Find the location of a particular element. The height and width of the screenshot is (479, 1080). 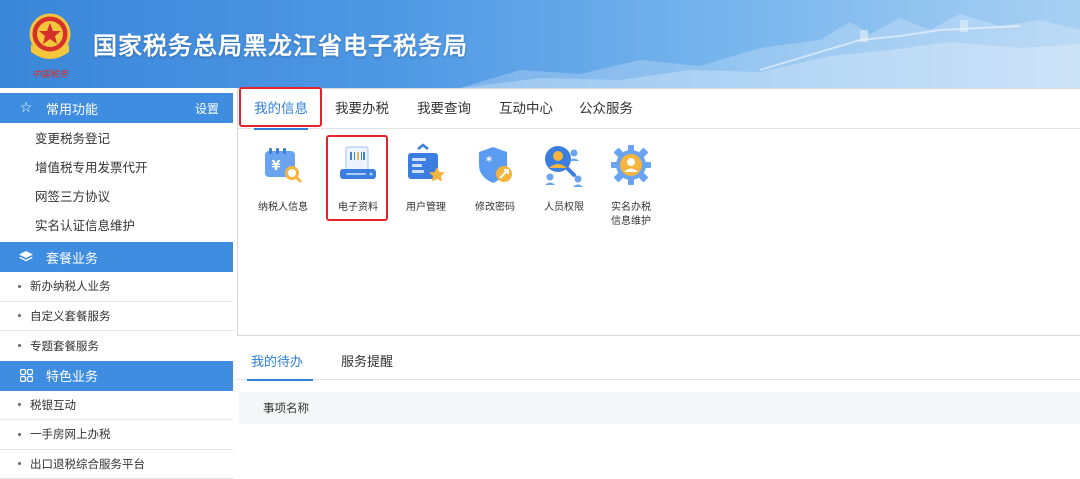

app-label: 纳税人信息 is located at coordinates (283, 208).